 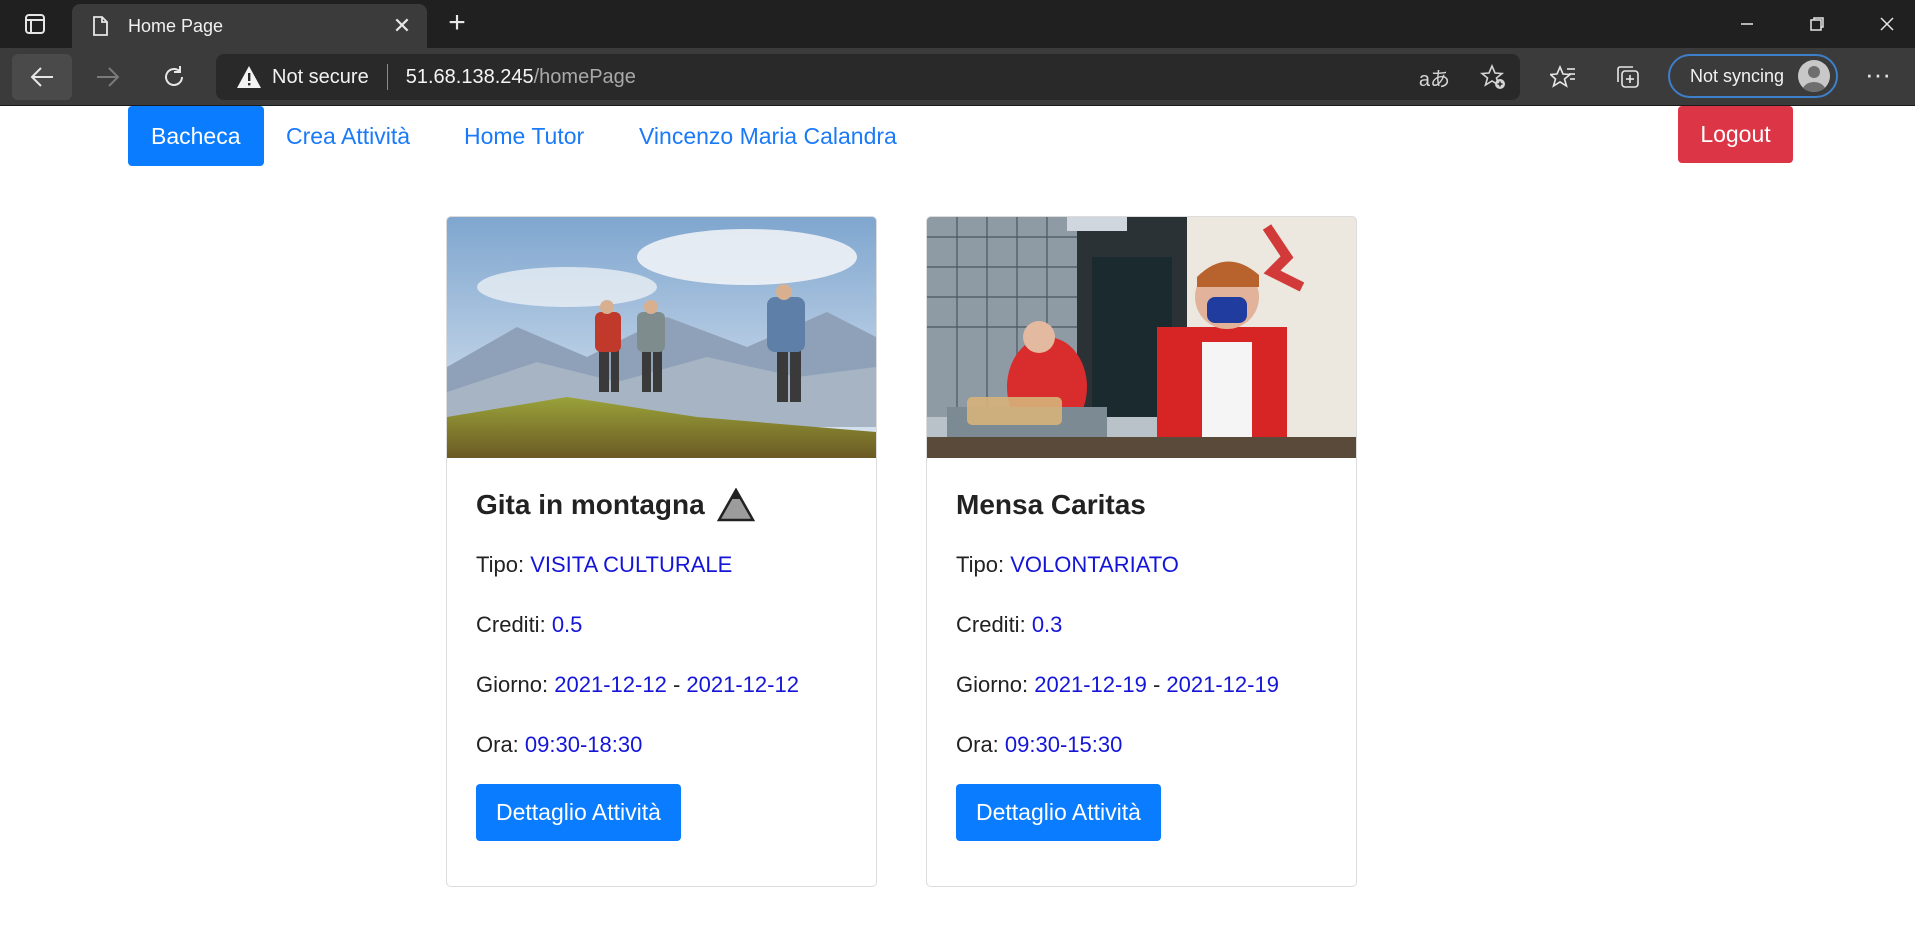 I want to click on nav-home-tutor: Home Tutor, so click(x=524, y=136).